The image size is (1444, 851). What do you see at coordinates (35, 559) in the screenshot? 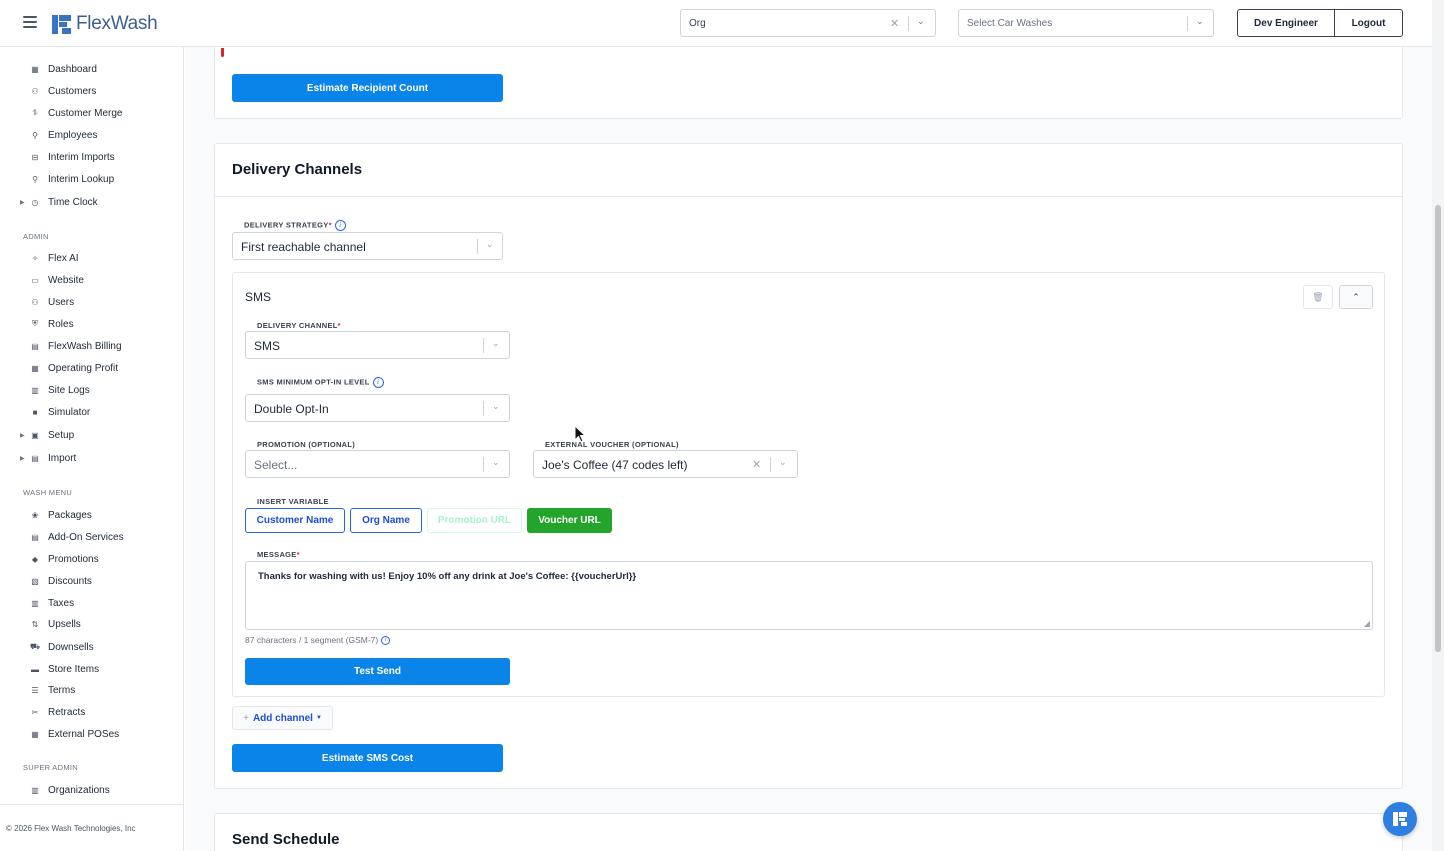
I see `promotions-icon: ◆` at bounding box center [35, 559].